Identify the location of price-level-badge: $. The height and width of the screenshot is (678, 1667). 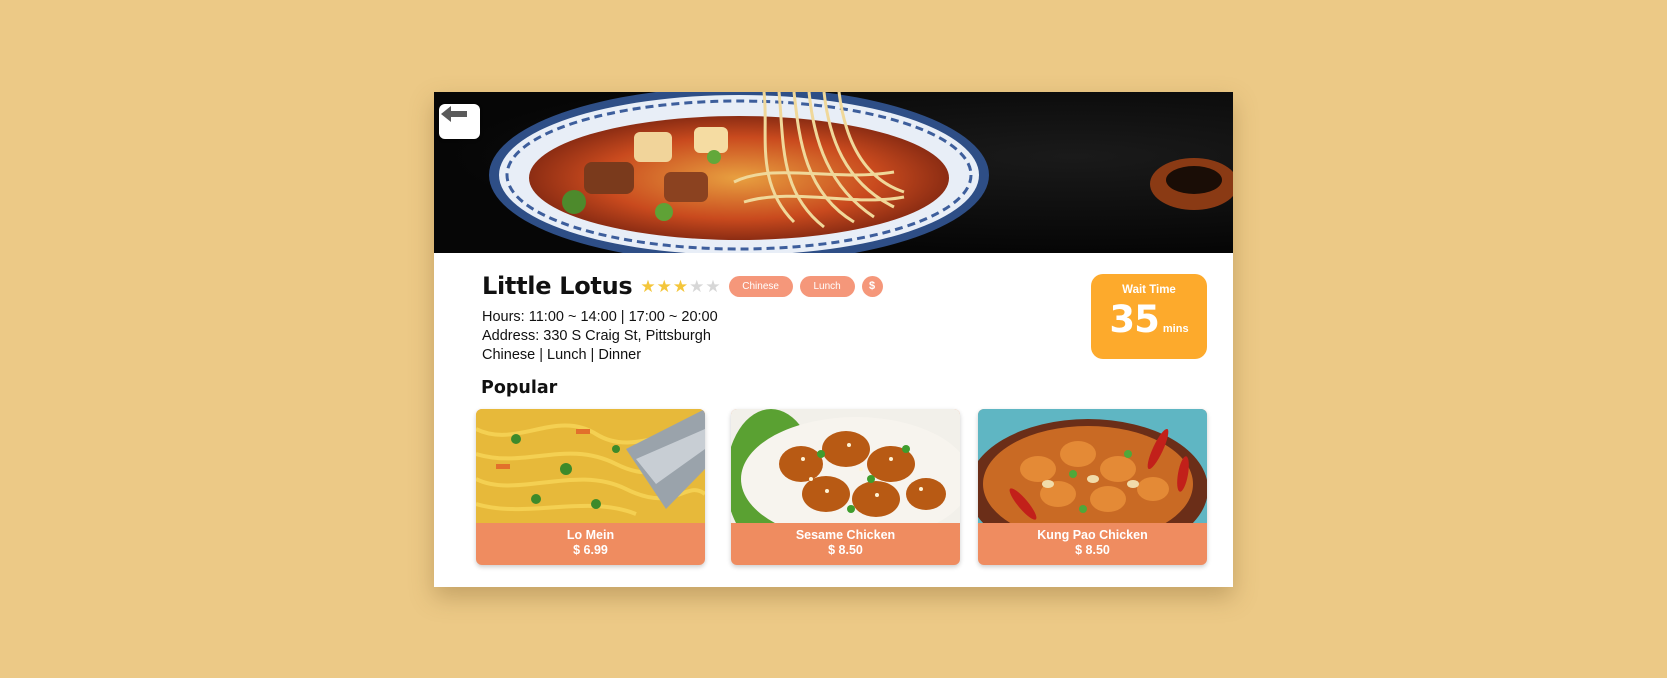
(872, 286).